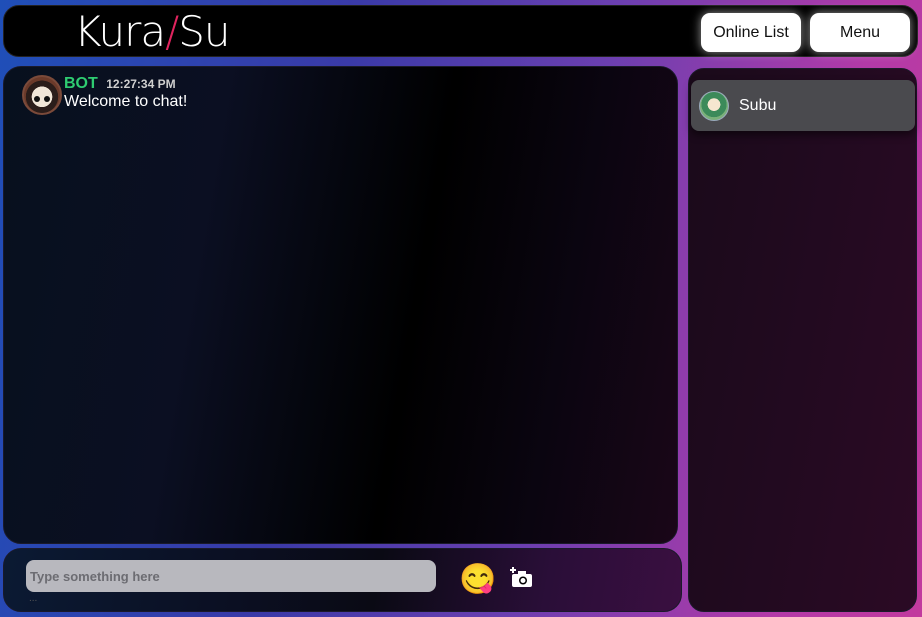 The image size is (922, 617). What do you see at coordinates (751, 32) in the screenshot?
I see `online-list-button: Online List` at bounding box center [751, 32].